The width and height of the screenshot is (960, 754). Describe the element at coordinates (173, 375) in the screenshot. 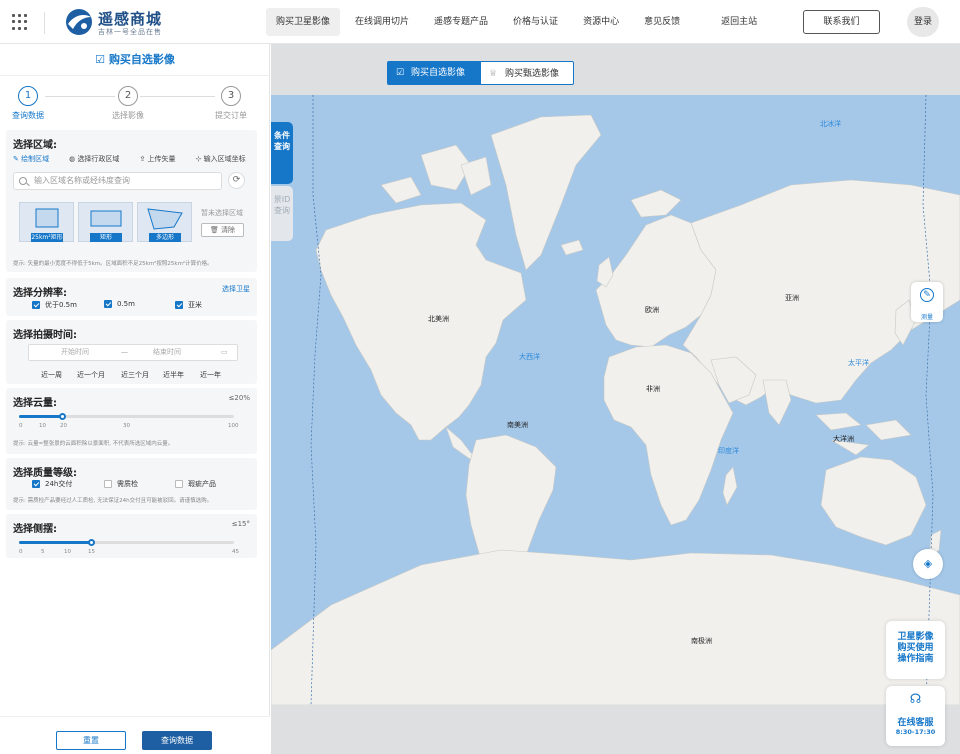

I see `quick-last-half-year: 近半年` at that location.